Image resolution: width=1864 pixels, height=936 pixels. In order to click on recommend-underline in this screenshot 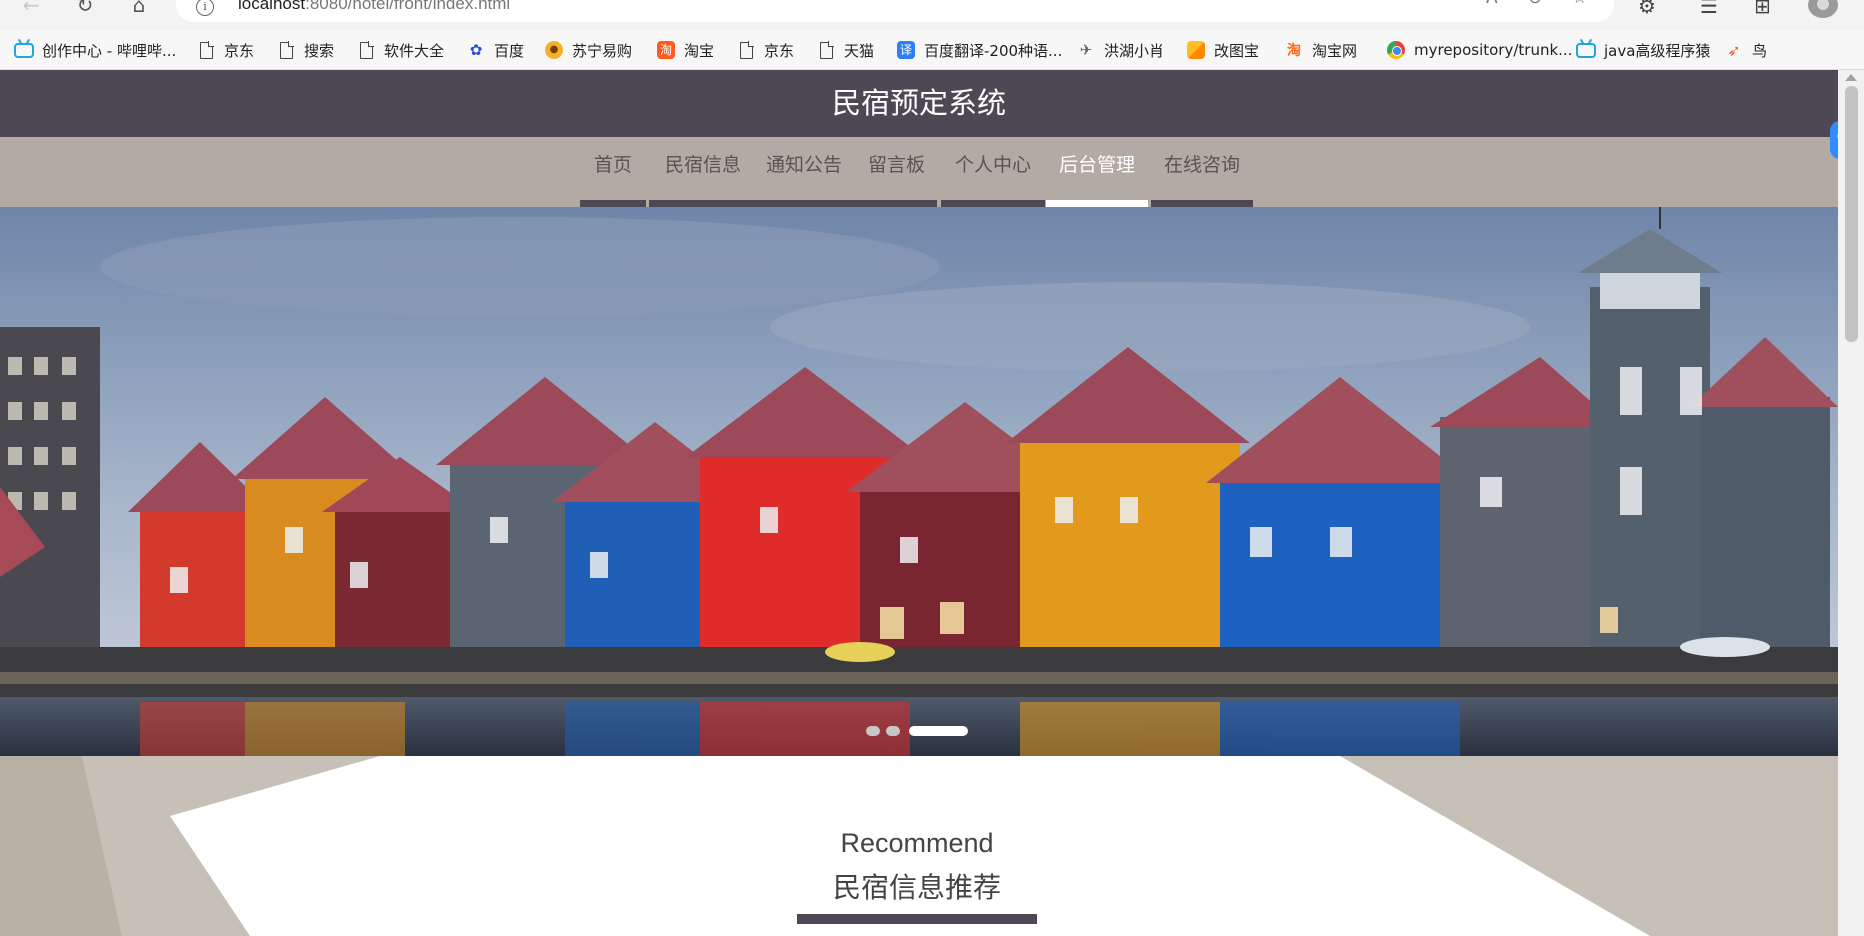, I will do `click(917, 919)`.